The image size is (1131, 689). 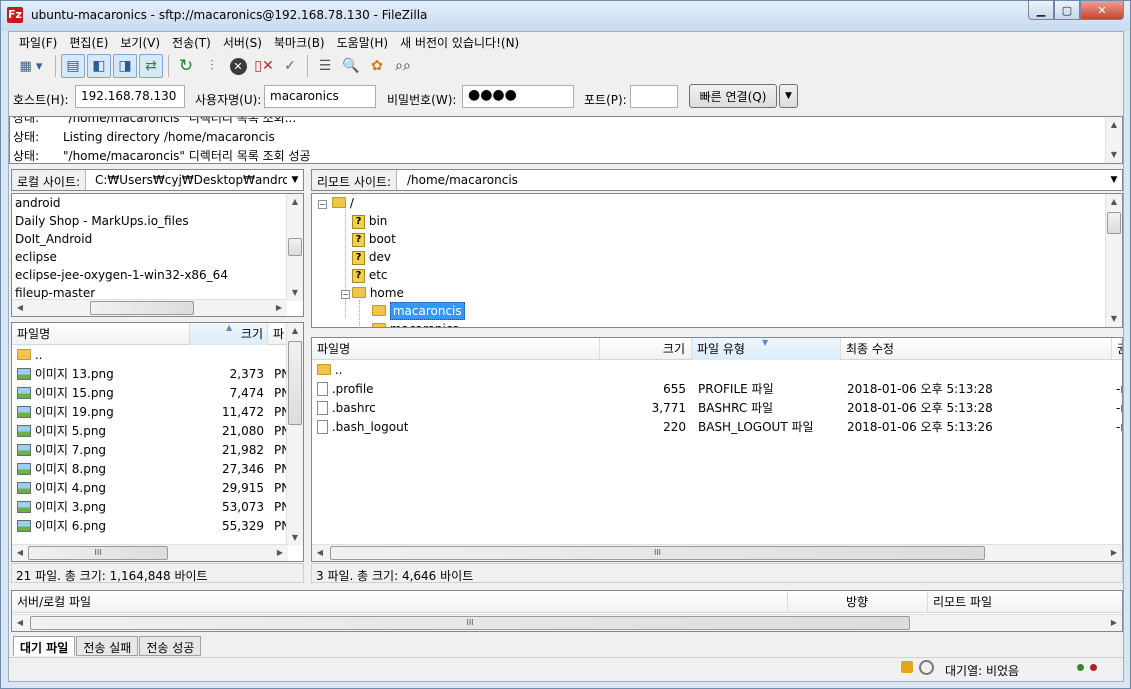 What do you see at coordinates (238, 66) in the screenshot?
I see `cancel-operation-button: ✕` at bounding box center [238, 66].